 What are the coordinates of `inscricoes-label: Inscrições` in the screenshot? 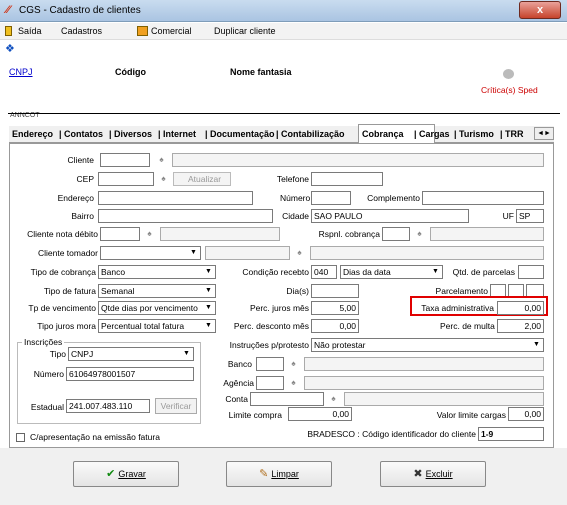 It's located at (43, 342).